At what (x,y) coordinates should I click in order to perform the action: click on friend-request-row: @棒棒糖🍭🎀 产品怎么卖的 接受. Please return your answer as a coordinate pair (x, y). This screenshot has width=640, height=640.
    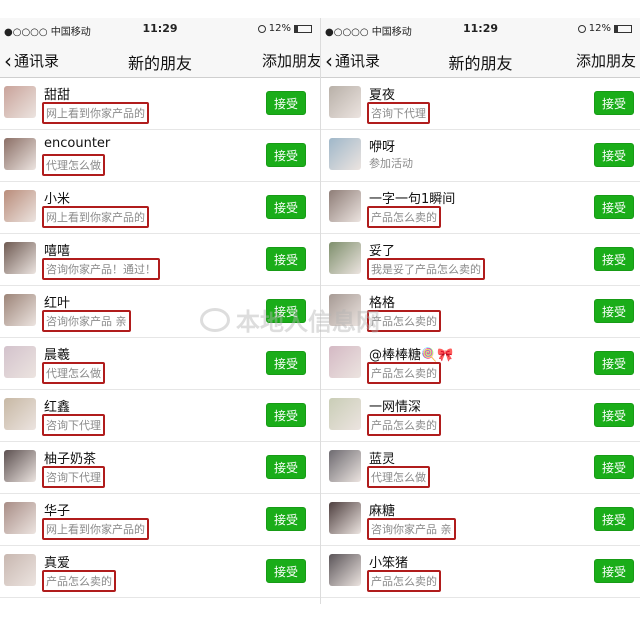
    Looking at the image, I should click on (480, 364).